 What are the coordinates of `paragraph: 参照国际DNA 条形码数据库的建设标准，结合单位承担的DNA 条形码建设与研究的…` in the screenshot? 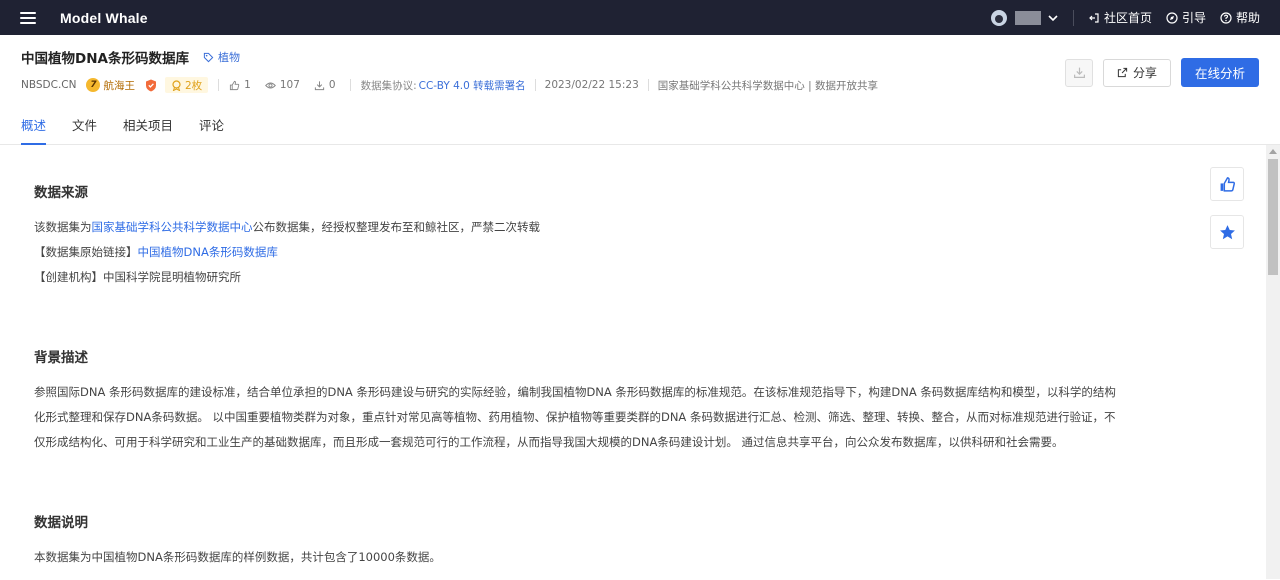 It's located at (575, 417).